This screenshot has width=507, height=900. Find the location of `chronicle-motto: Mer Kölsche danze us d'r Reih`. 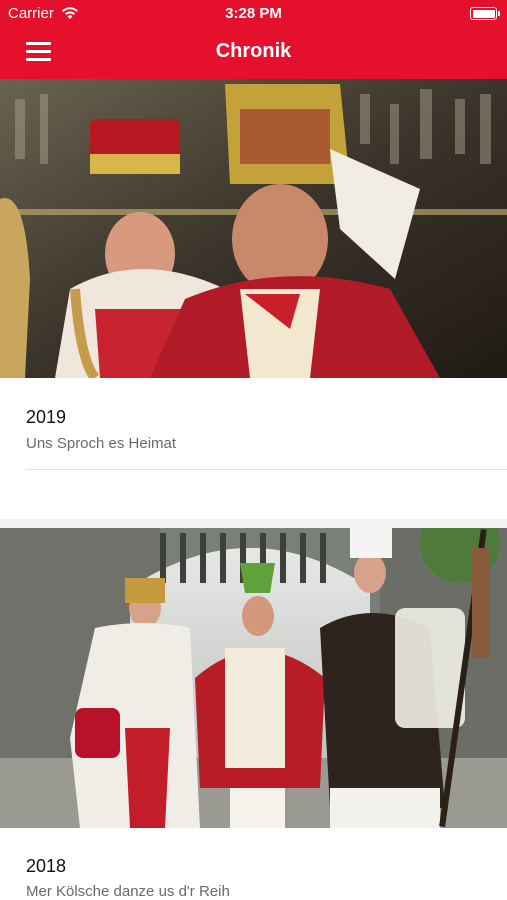

chronicle-motto: Mer Kölsche danze us d'r Reih is located at coordinates (128, 891).